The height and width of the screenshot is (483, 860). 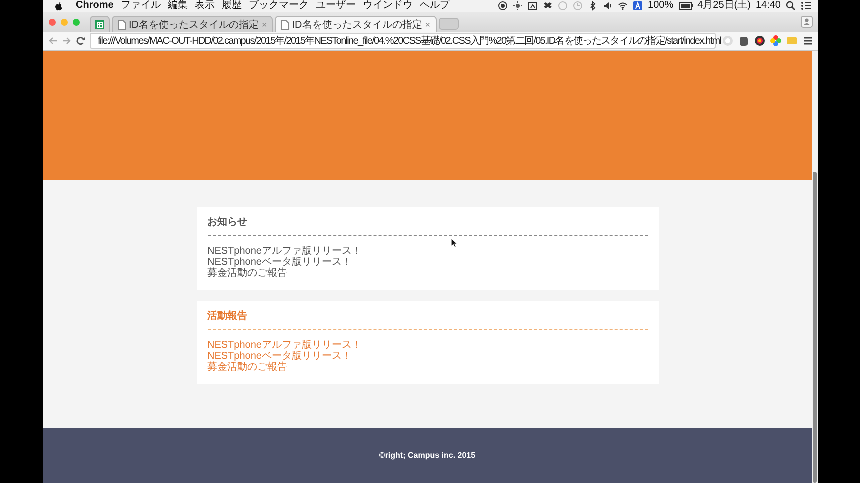 What do you see at coordinates (533, 6) in the screenshot?
I see `screen-icon` at bounding box center [533, 6].